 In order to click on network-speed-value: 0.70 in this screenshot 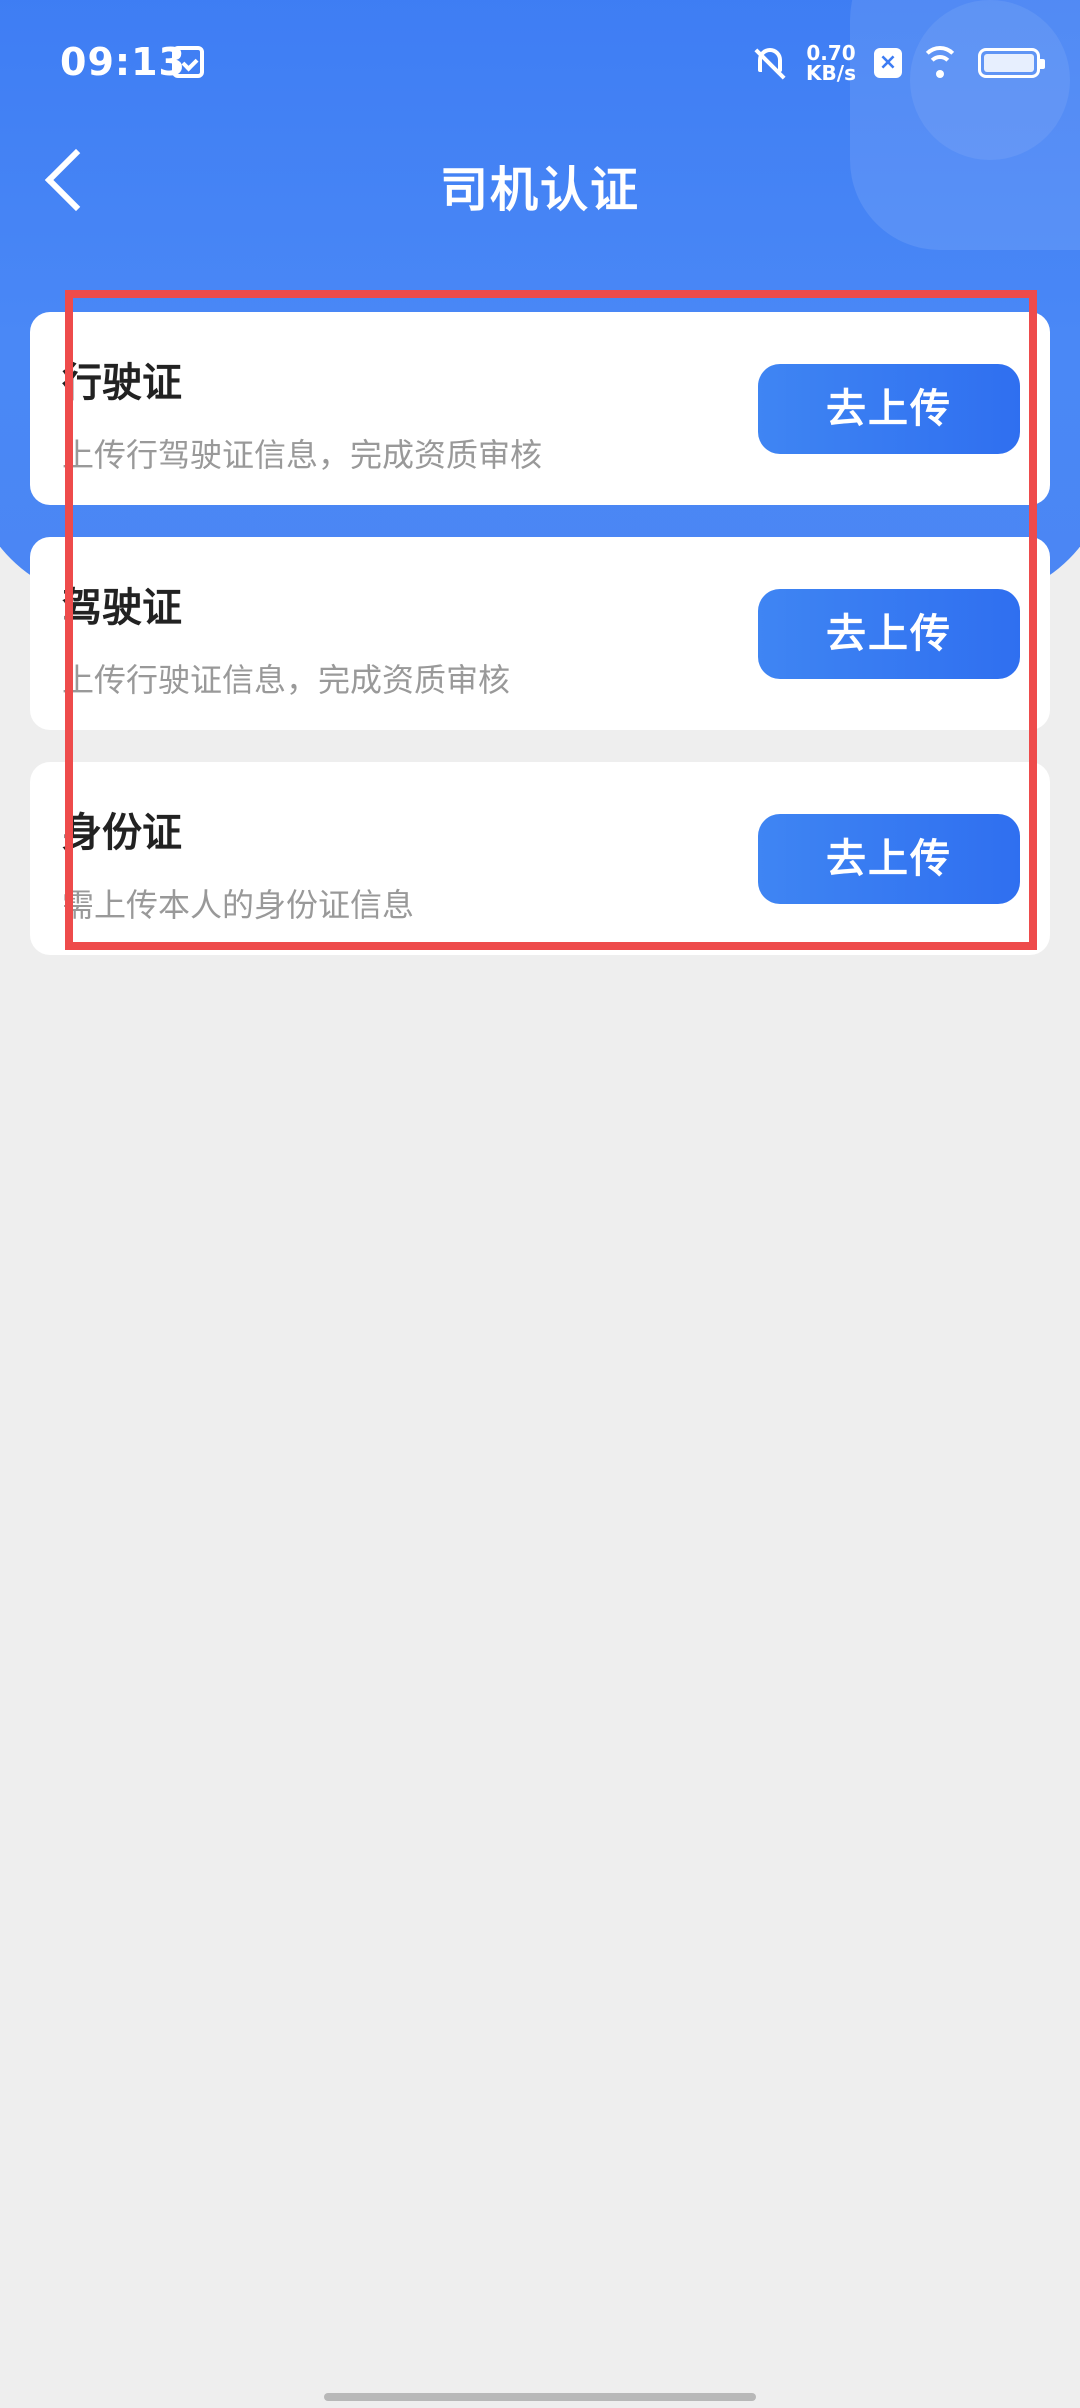, I will do `click(831, 53)`.